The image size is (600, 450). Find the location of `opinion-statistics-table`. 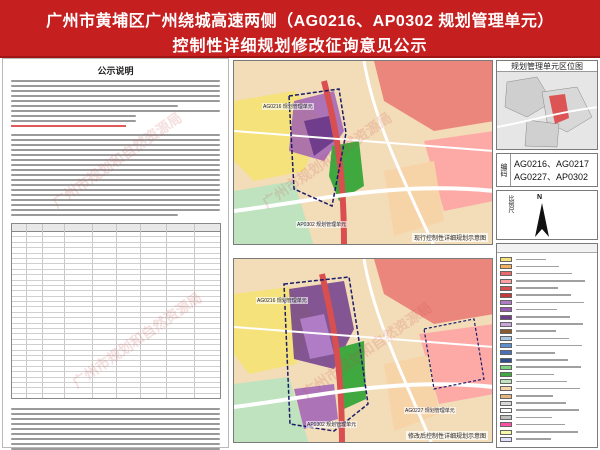

opinion-statistics-table is located at coordinates (116, 311).